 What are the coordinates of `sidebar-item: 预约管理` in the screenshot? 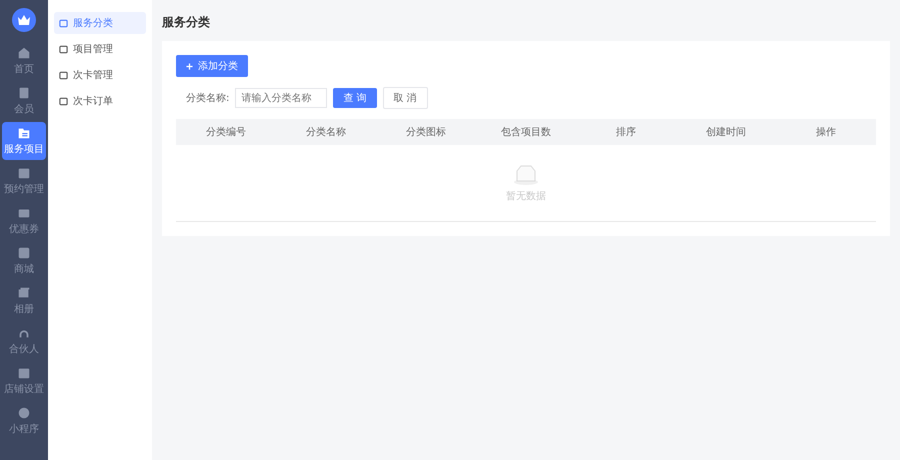 It's located at (24, 181).